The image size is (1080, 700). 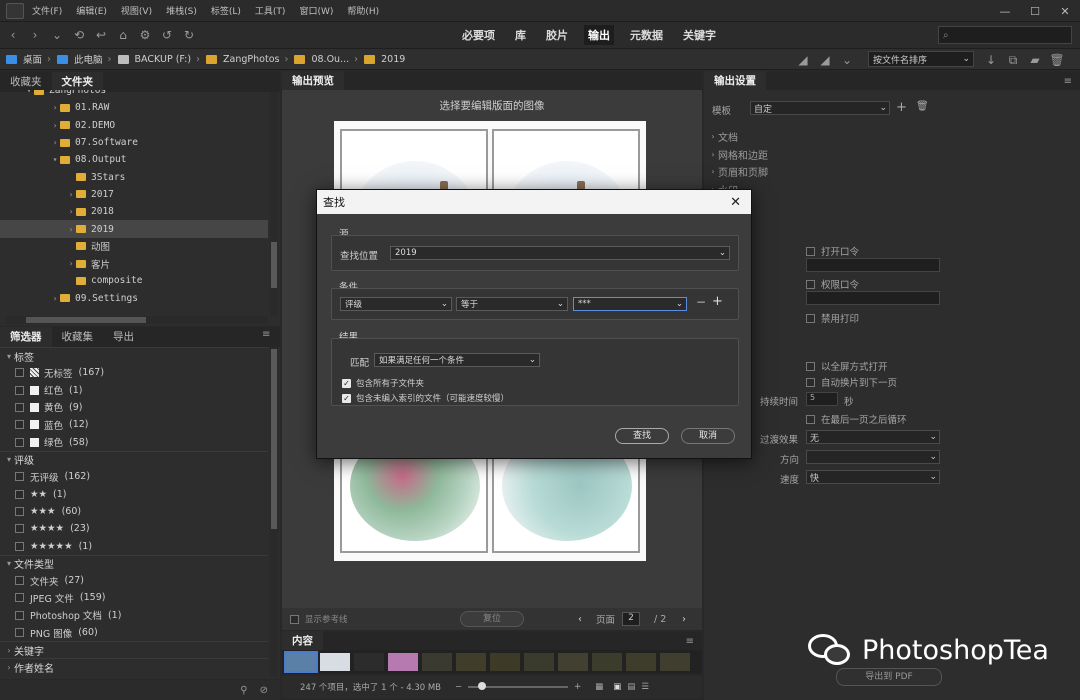 I want to click on workspace-tab: 元数据, so click(x=646, y=35).